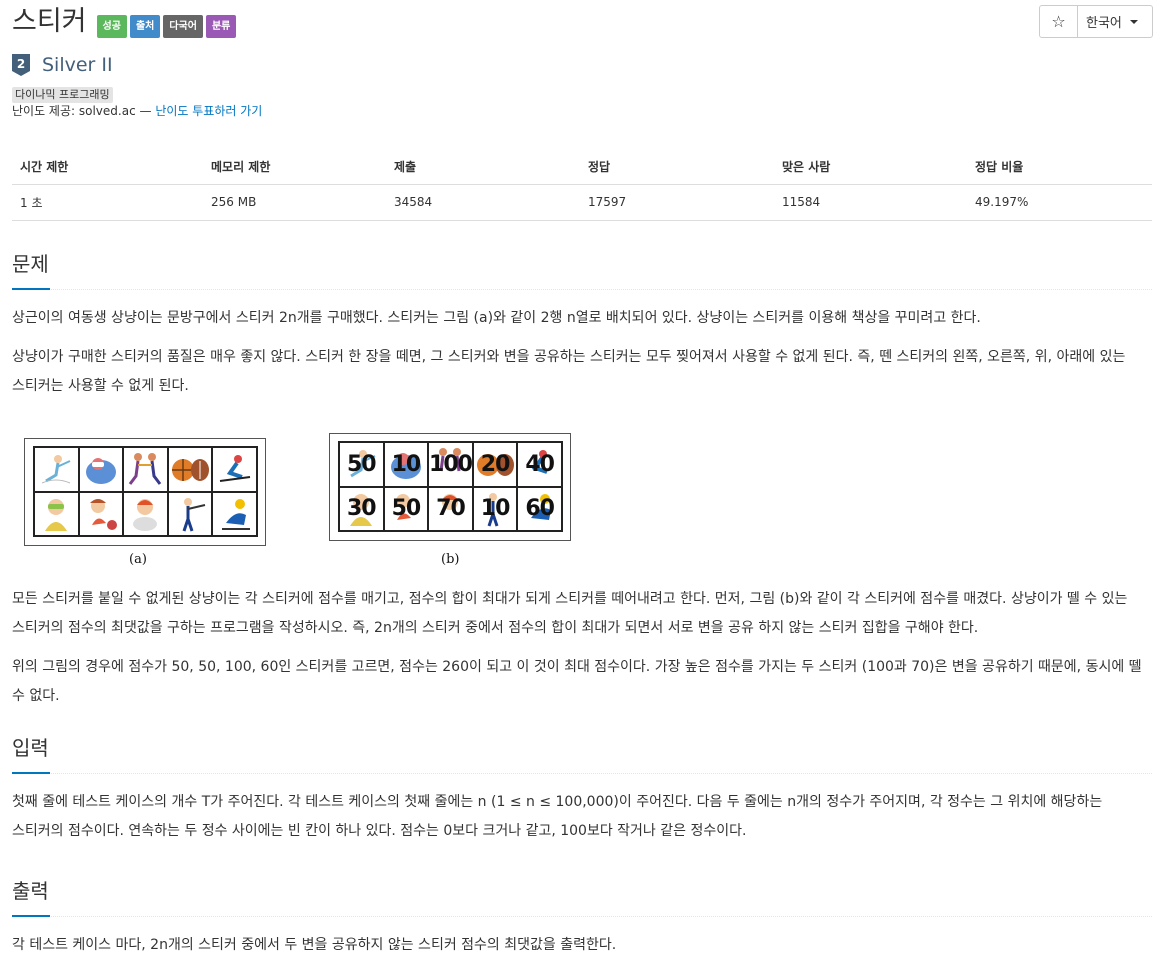  I want to click on stats-value-row: 1 초 256 MB 34584 17597 11584 49.197%, so click(582, 202).